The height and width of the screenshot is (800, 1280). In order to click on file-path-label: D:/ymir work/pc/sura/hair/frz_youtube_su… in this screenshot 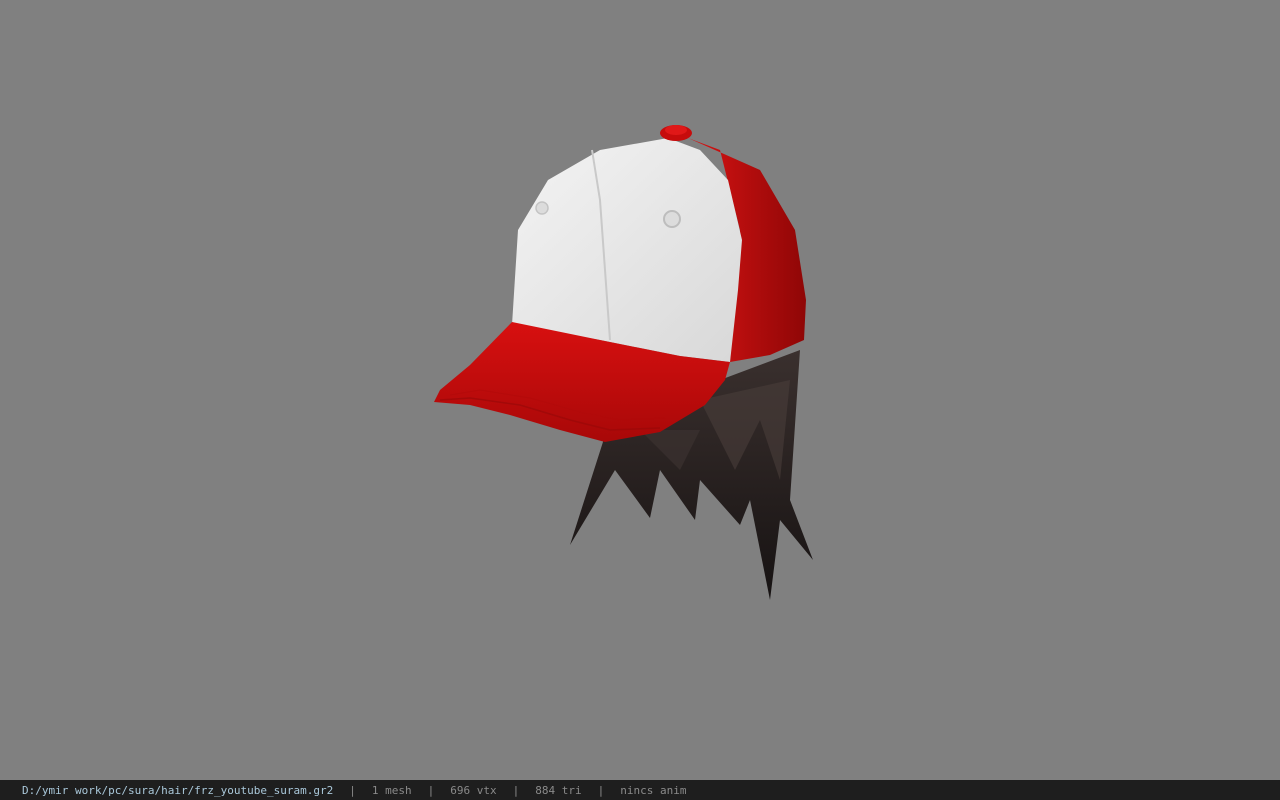, I will do `click(178, 790)`.